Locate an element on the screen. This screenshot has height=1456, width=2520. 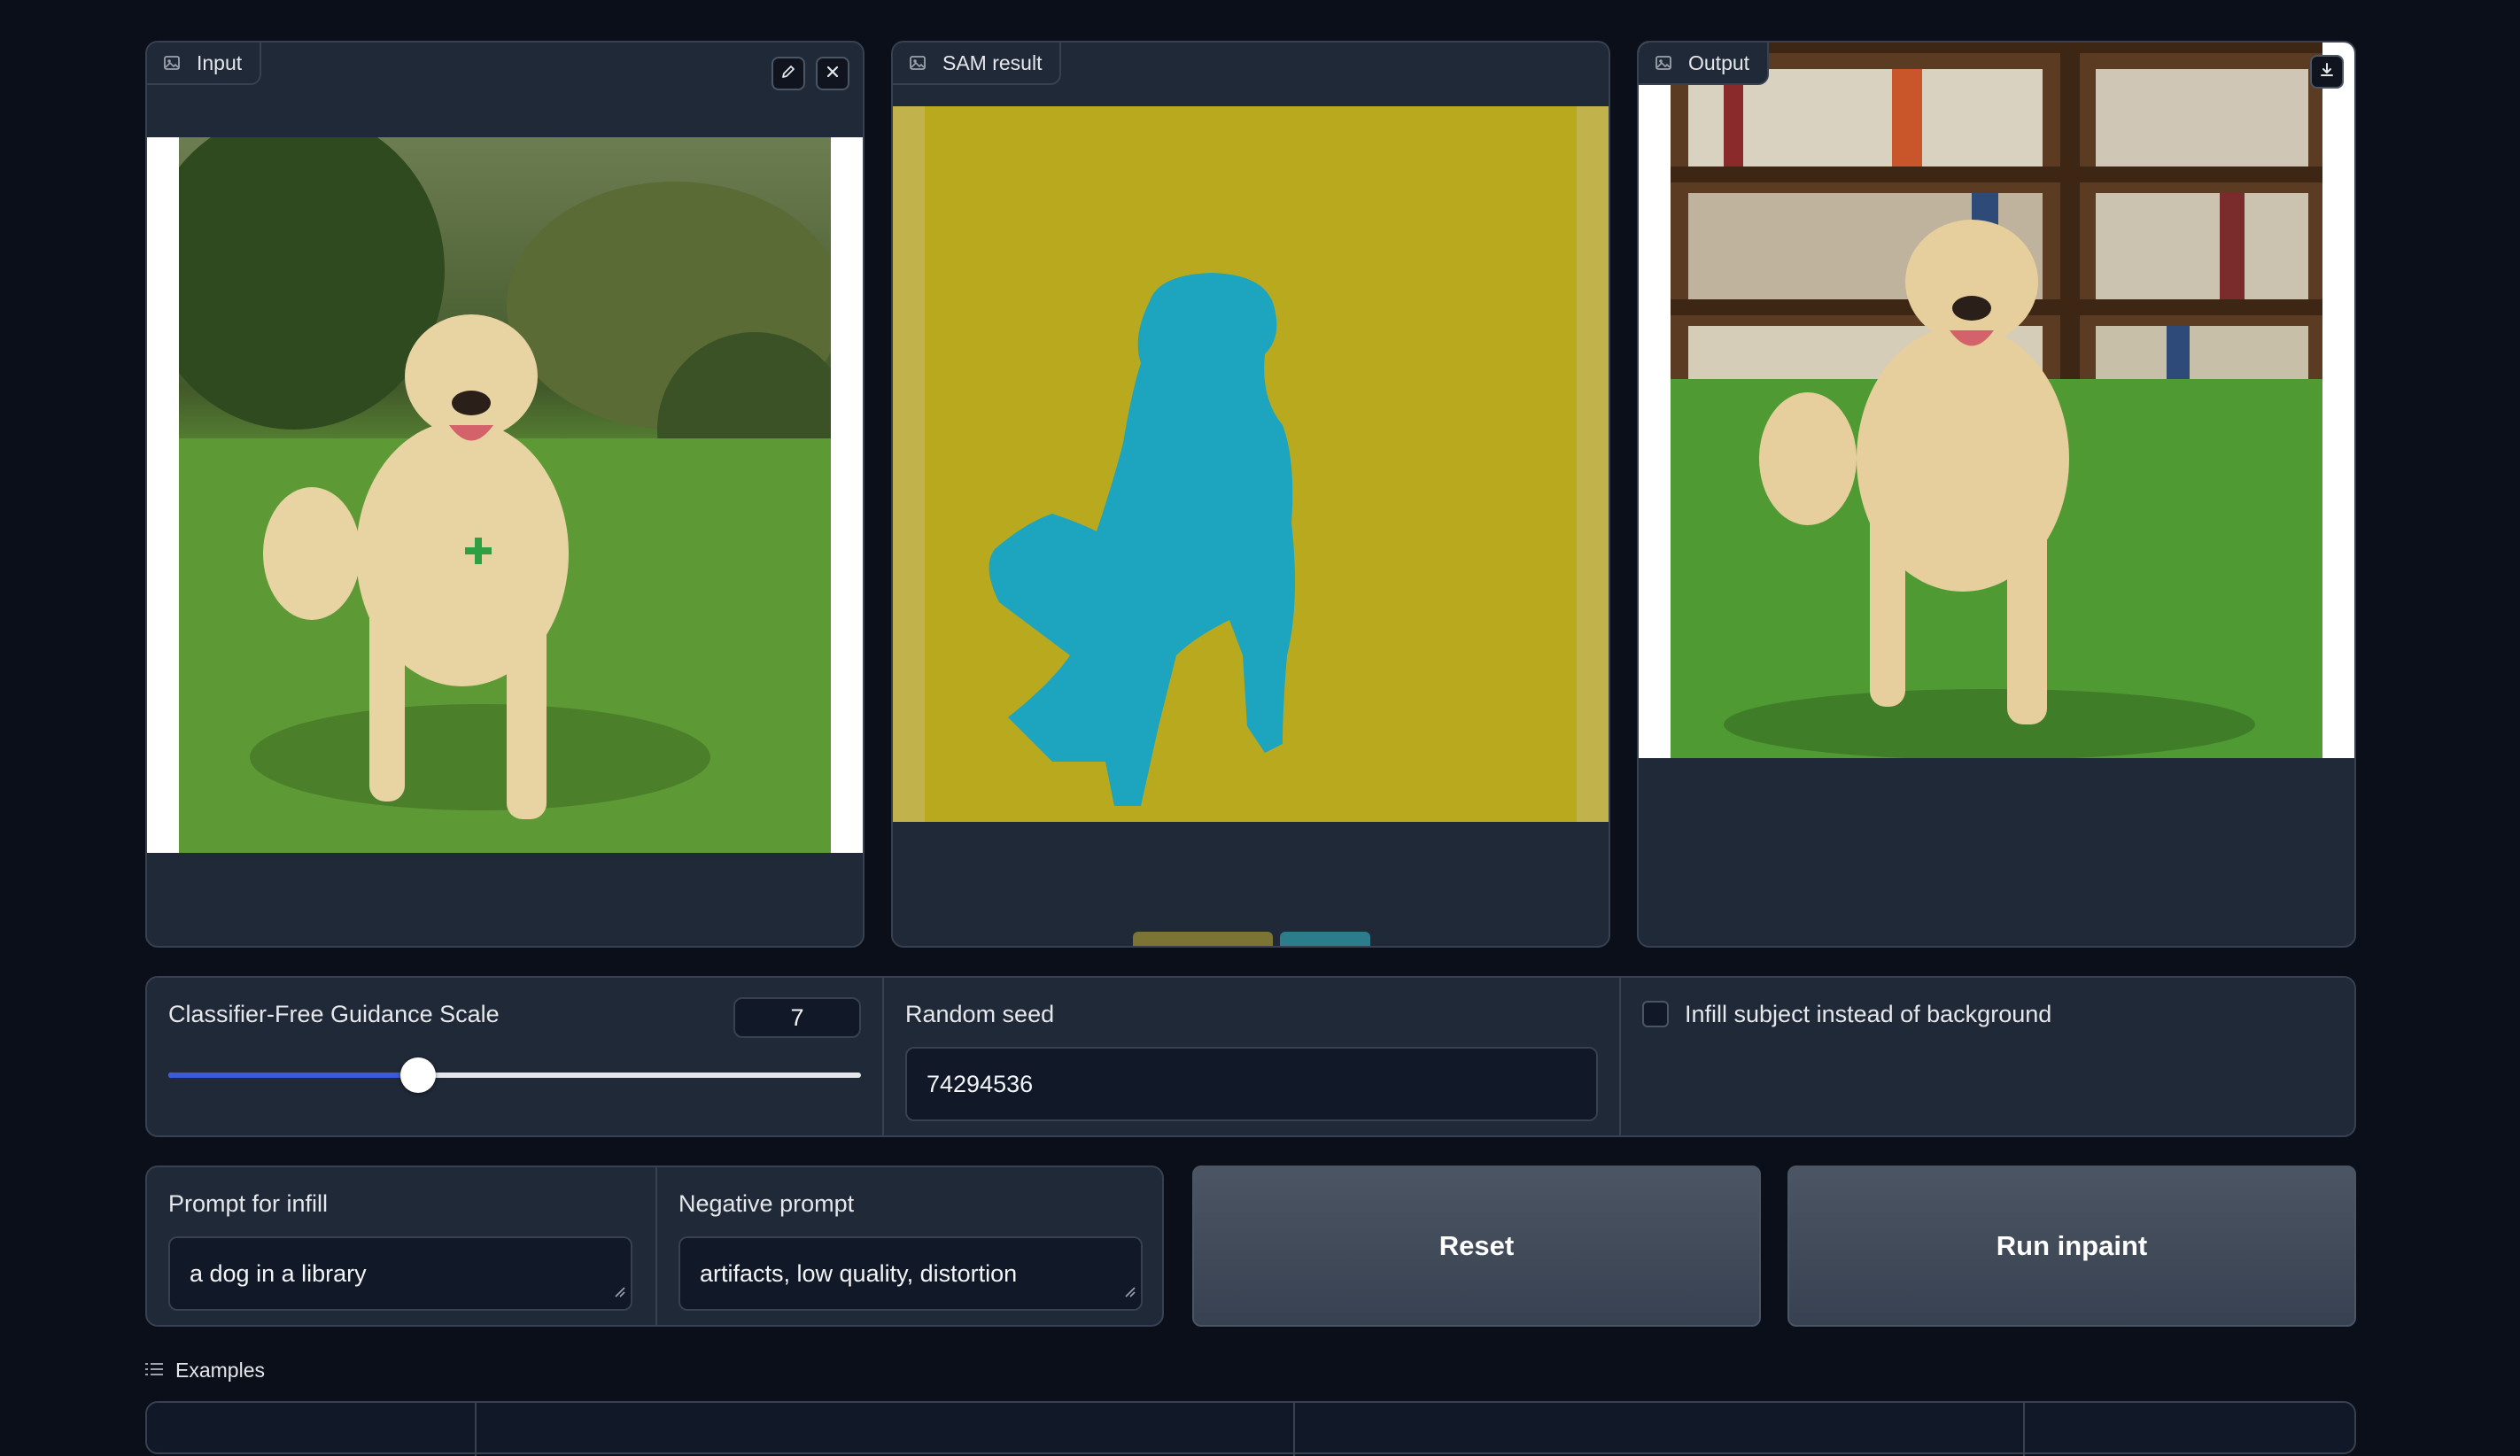
prompt-label: Prompt for infill is located at coordinates (248, 1203).